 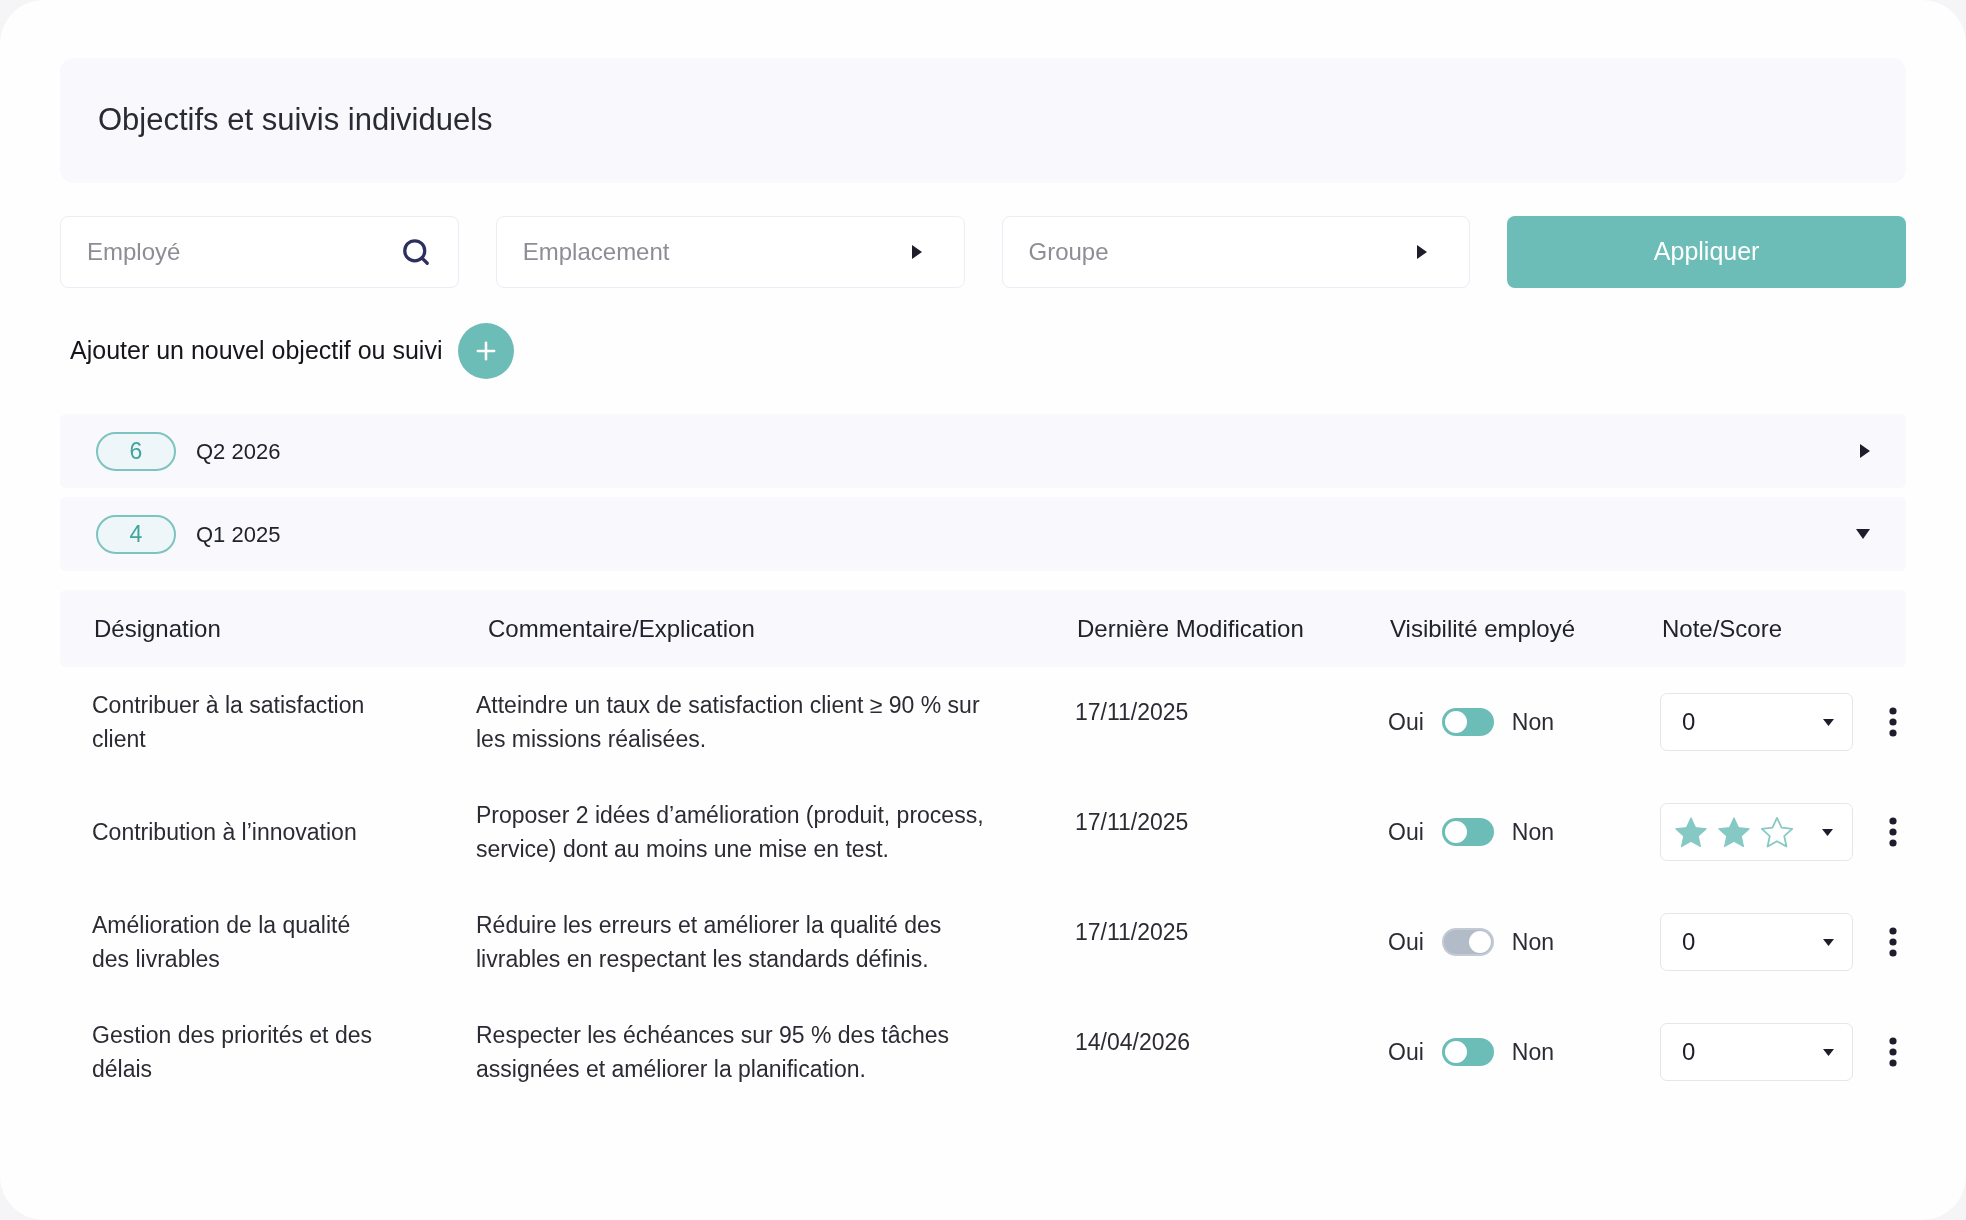 What do you see at coordinates (621, 628) in the screenshot?
I see `column-header: Commentaire/Explication` at bounding box center [621, 628].